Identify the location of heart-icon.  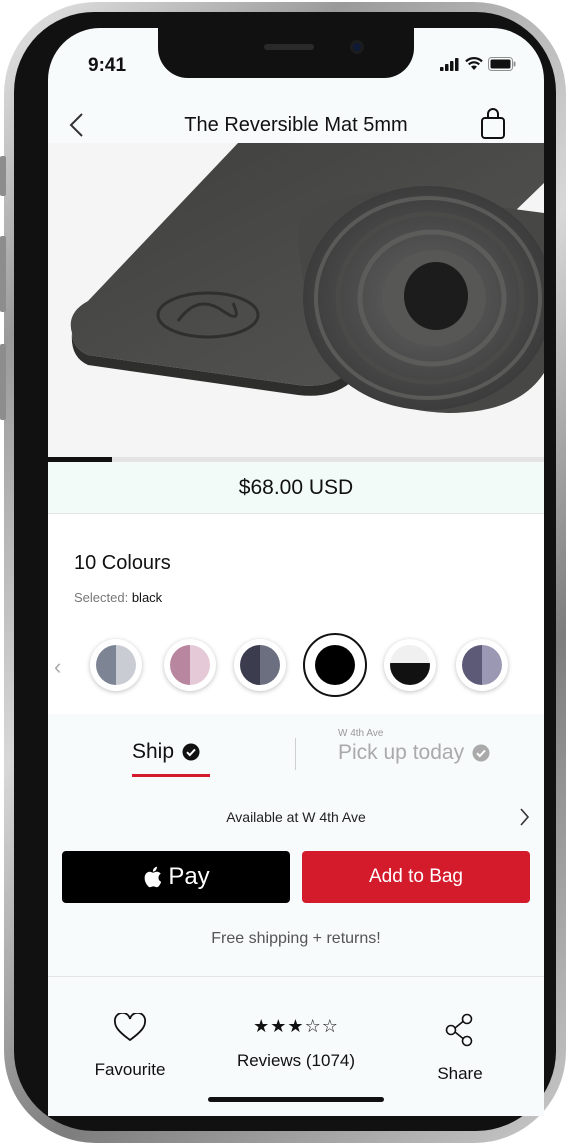
(130, 1026).